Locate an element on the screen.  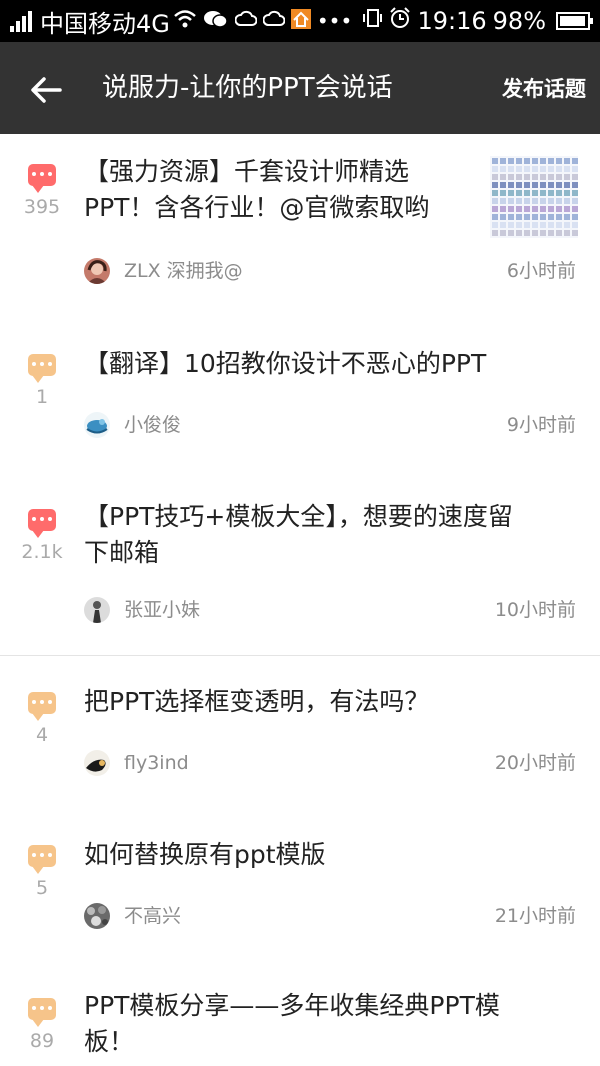
page-title: 说服力-让你的PPT会说话 is located at coordinates (247, 88).